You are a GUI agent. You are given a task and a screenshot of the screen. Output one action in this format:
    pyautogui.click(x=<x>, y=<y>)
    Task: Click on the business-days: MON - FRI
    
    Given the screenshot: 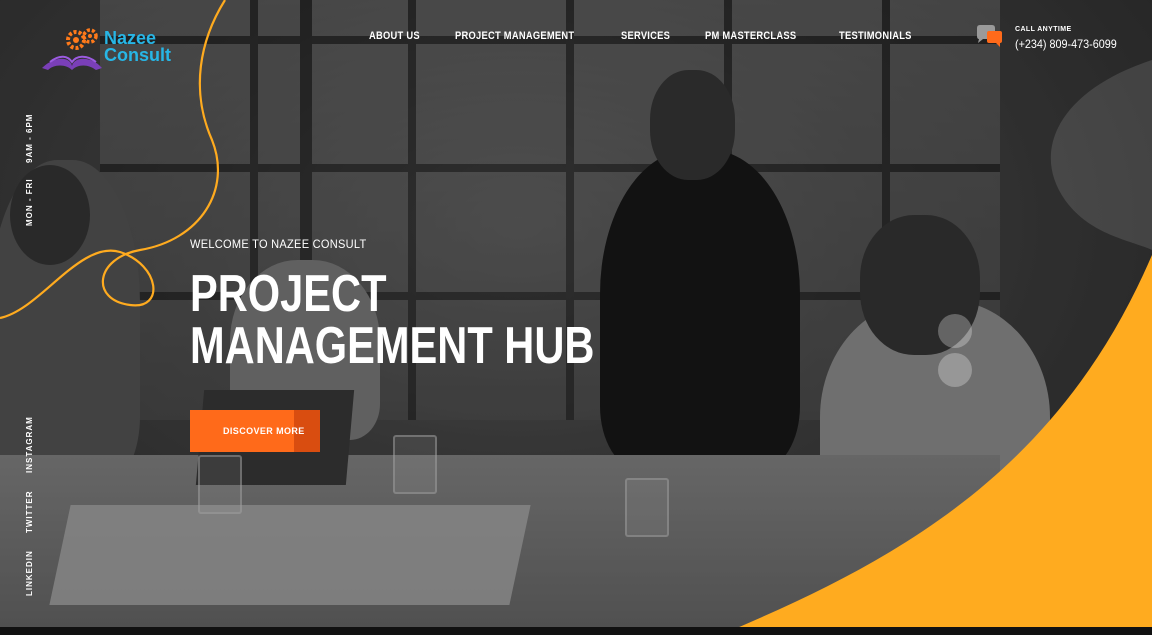 What is the action you would take?
    pyautogui.click(x=29, y=202)
    